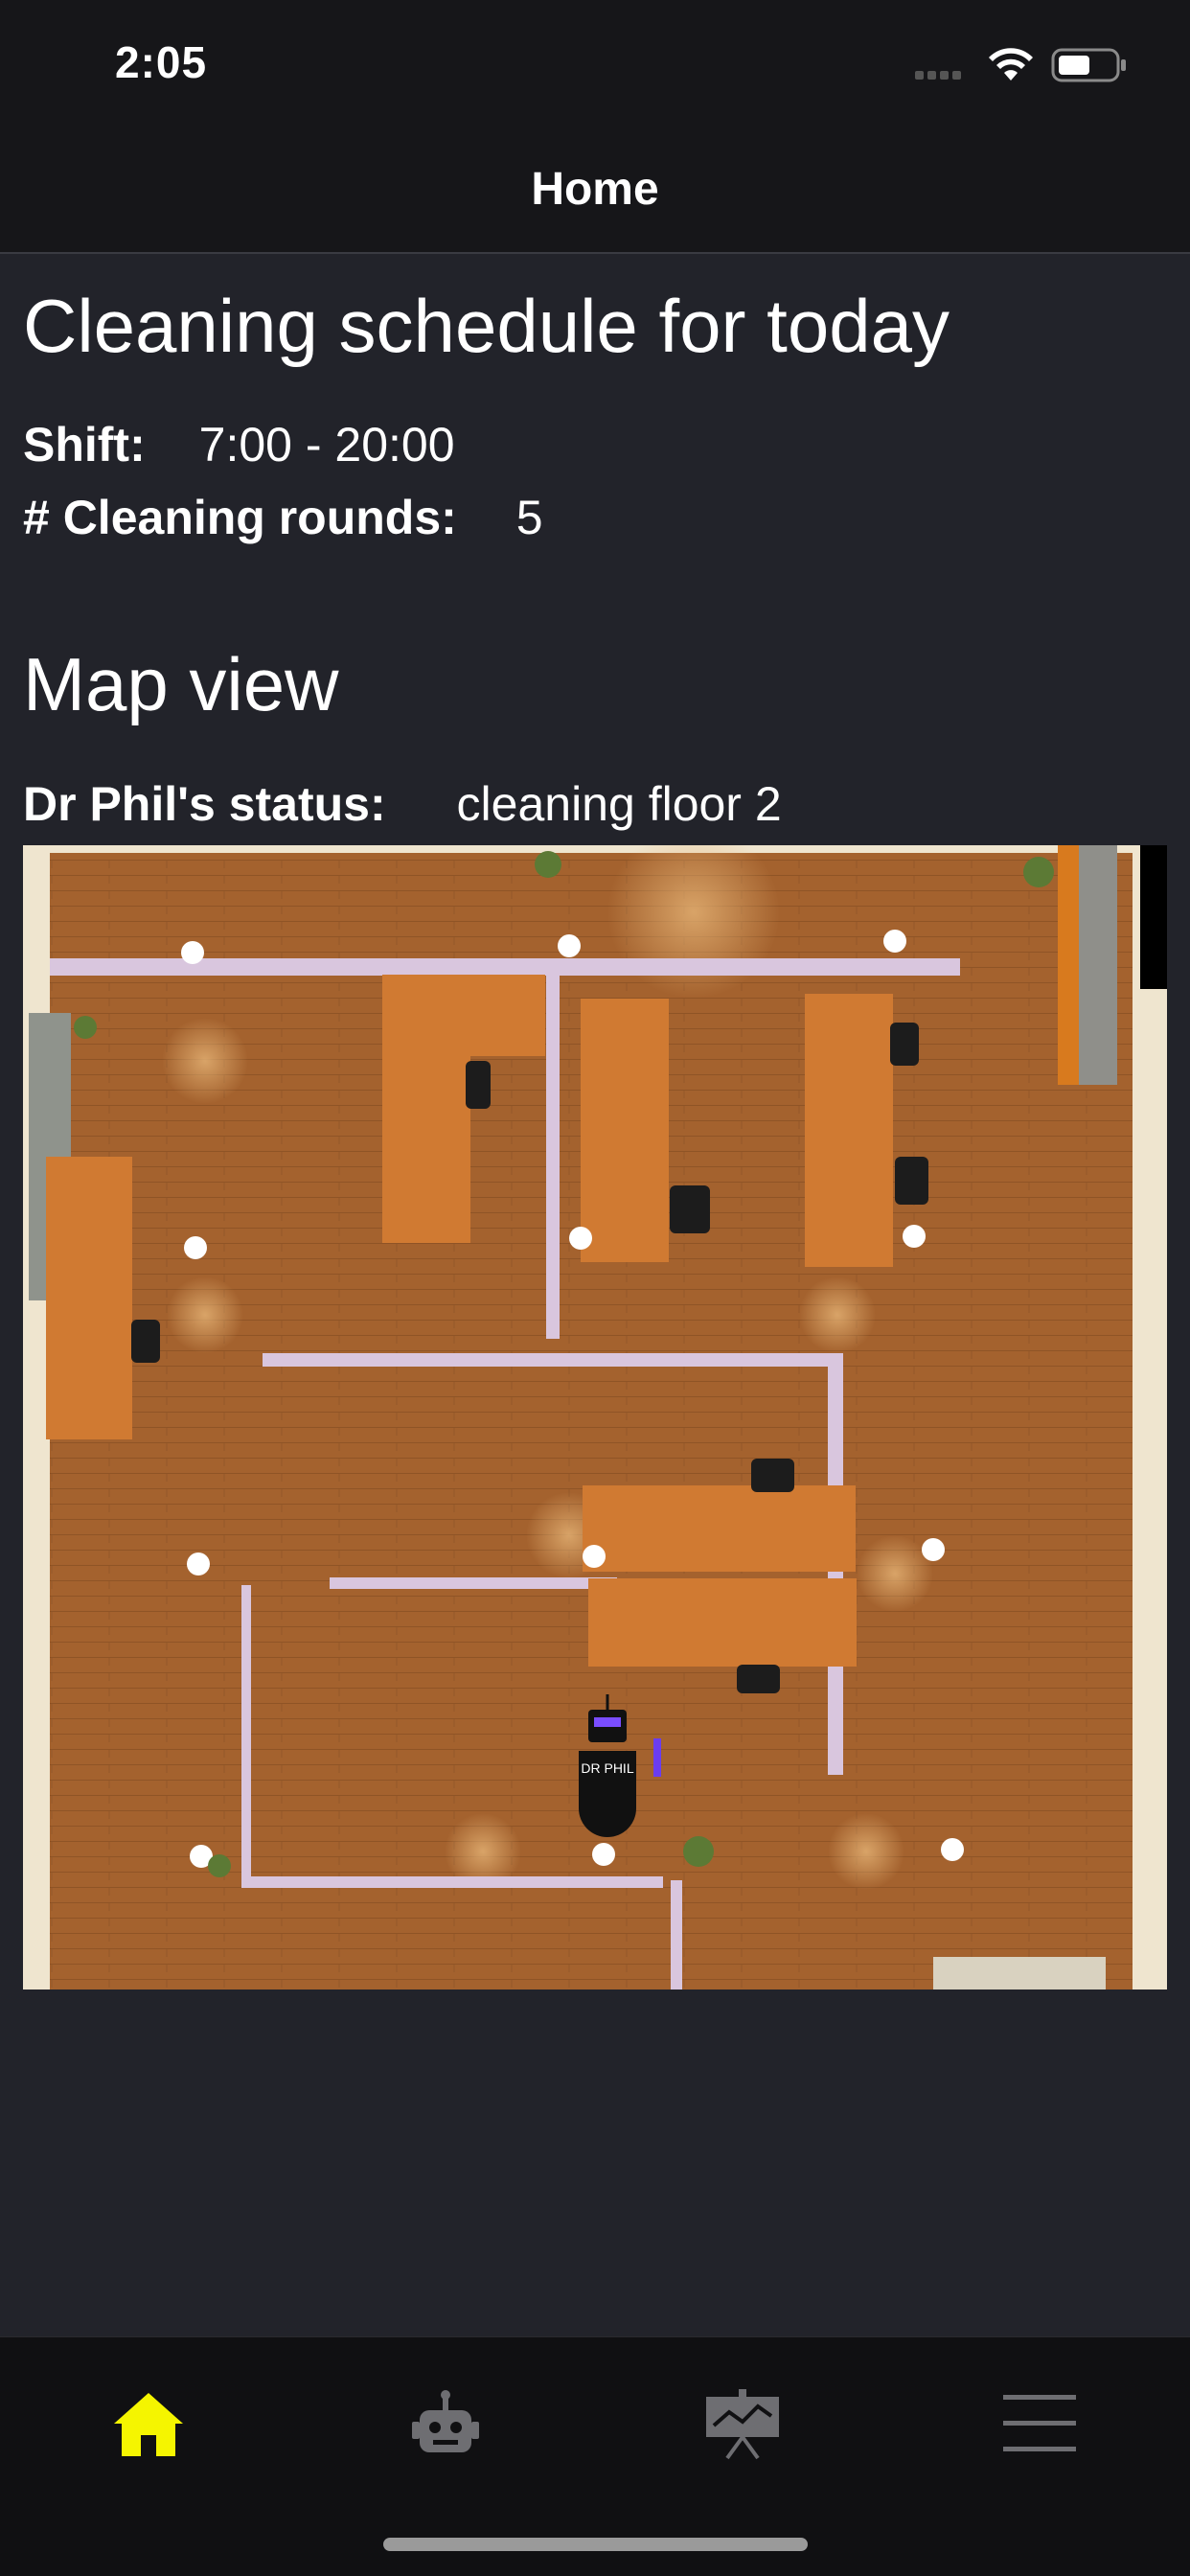 The height and width of the screenshot is (2576, 1190). Describe the element at coordinates (595, 67) in the screenshot. I see `status-bar: 2:05` at that location.